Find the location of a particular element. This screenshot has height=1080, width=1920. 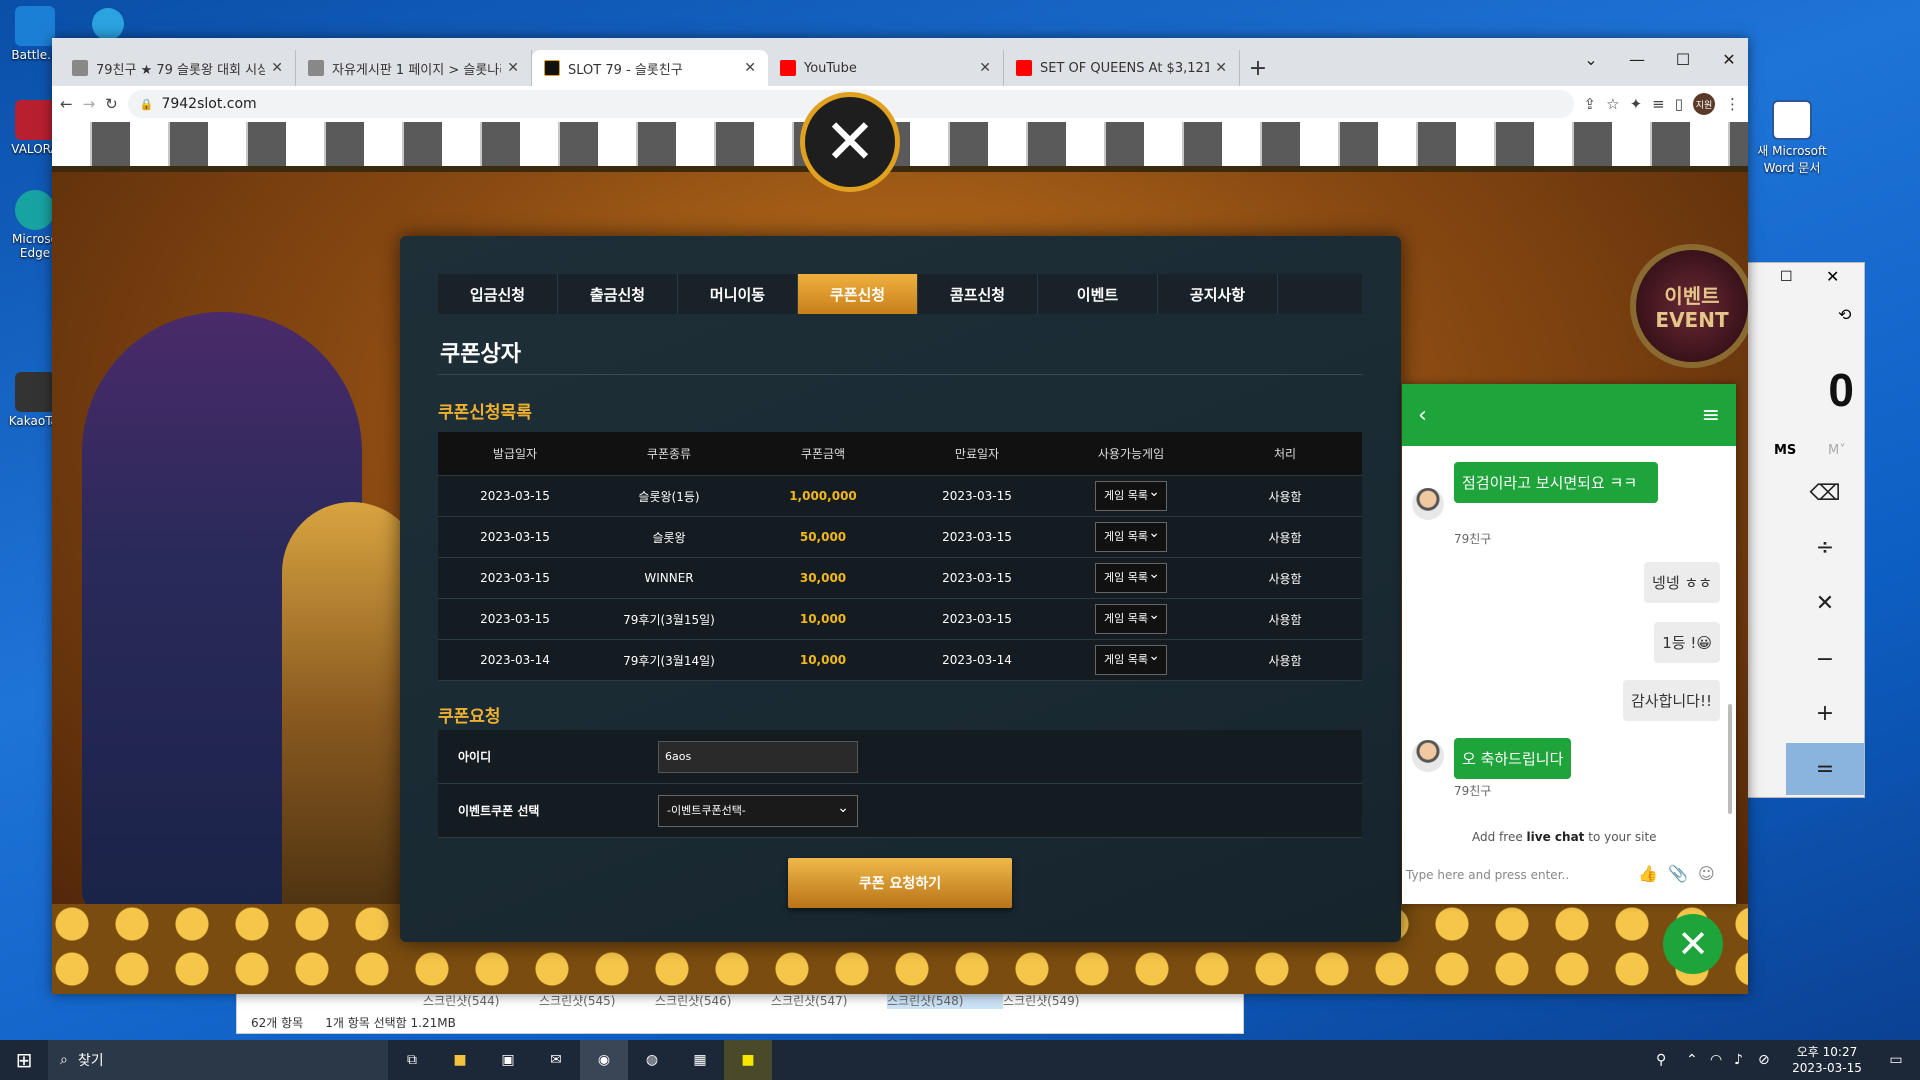

tray-chevron-icon: ⌃ is located at coordinates (1698, 1060).